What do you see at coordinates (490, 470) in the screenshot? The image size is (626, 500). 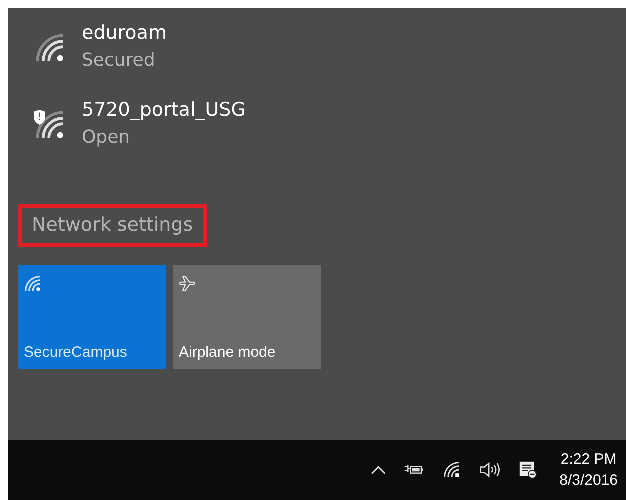 I see `speaker-icon` at bounding box center [490, 470].